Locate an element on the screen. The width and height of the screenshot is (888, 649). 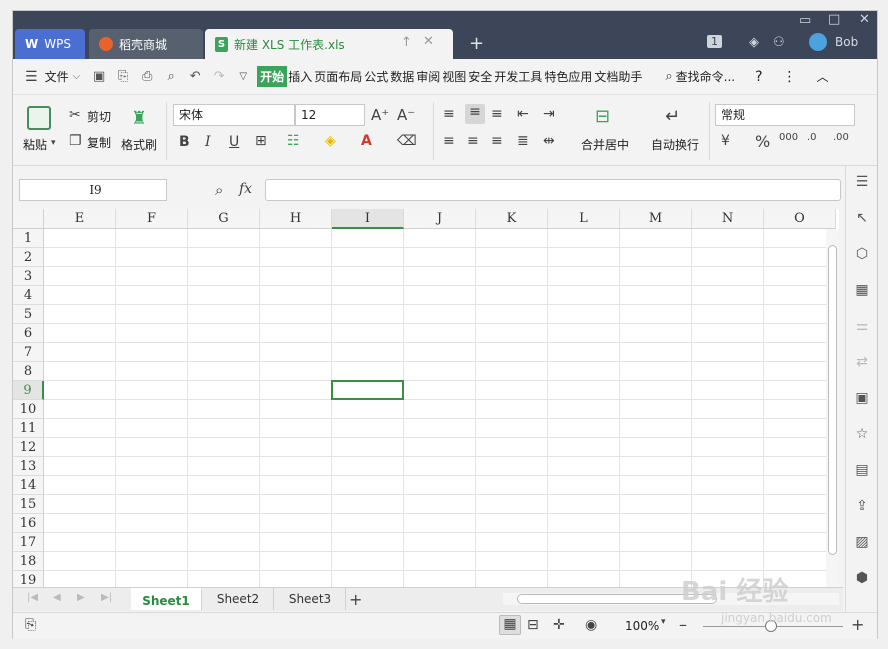
more-options-icon: ⋮ is located at coordinates (790, 77).